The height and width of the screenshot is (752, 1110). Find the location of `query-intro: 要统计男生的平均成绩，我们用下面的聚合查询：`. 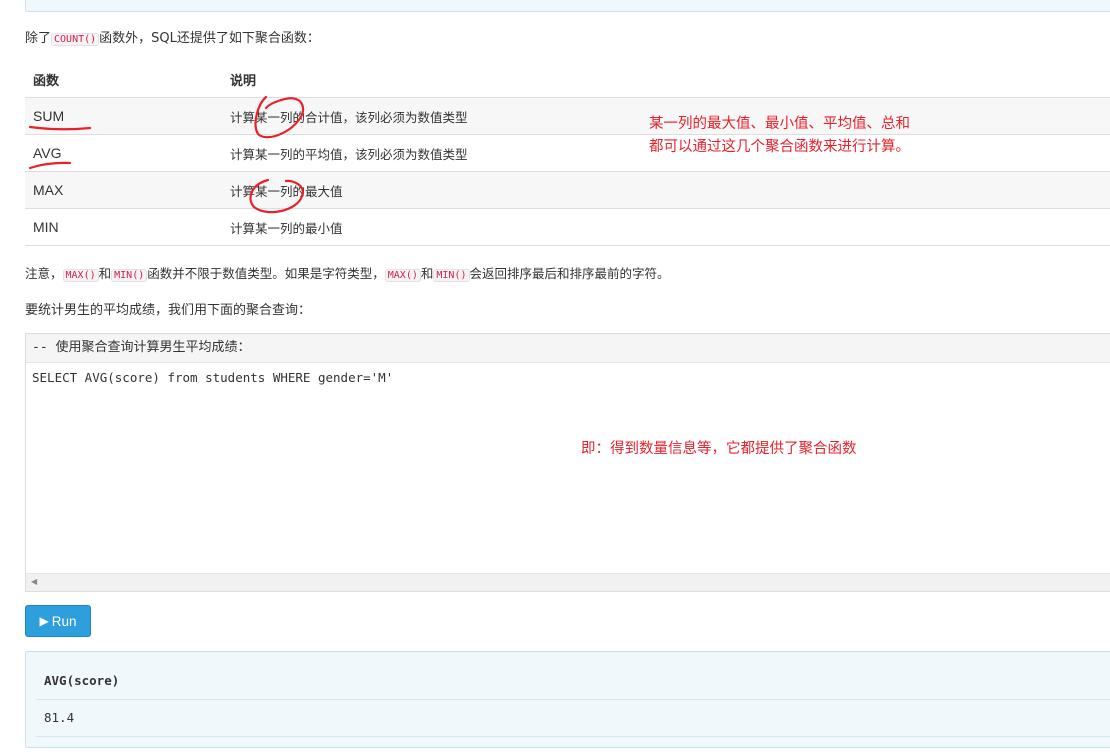

query-intro: 要统计男生的平均成绩，我们用下面的聚合查询： is located at coordinates (168, 310).